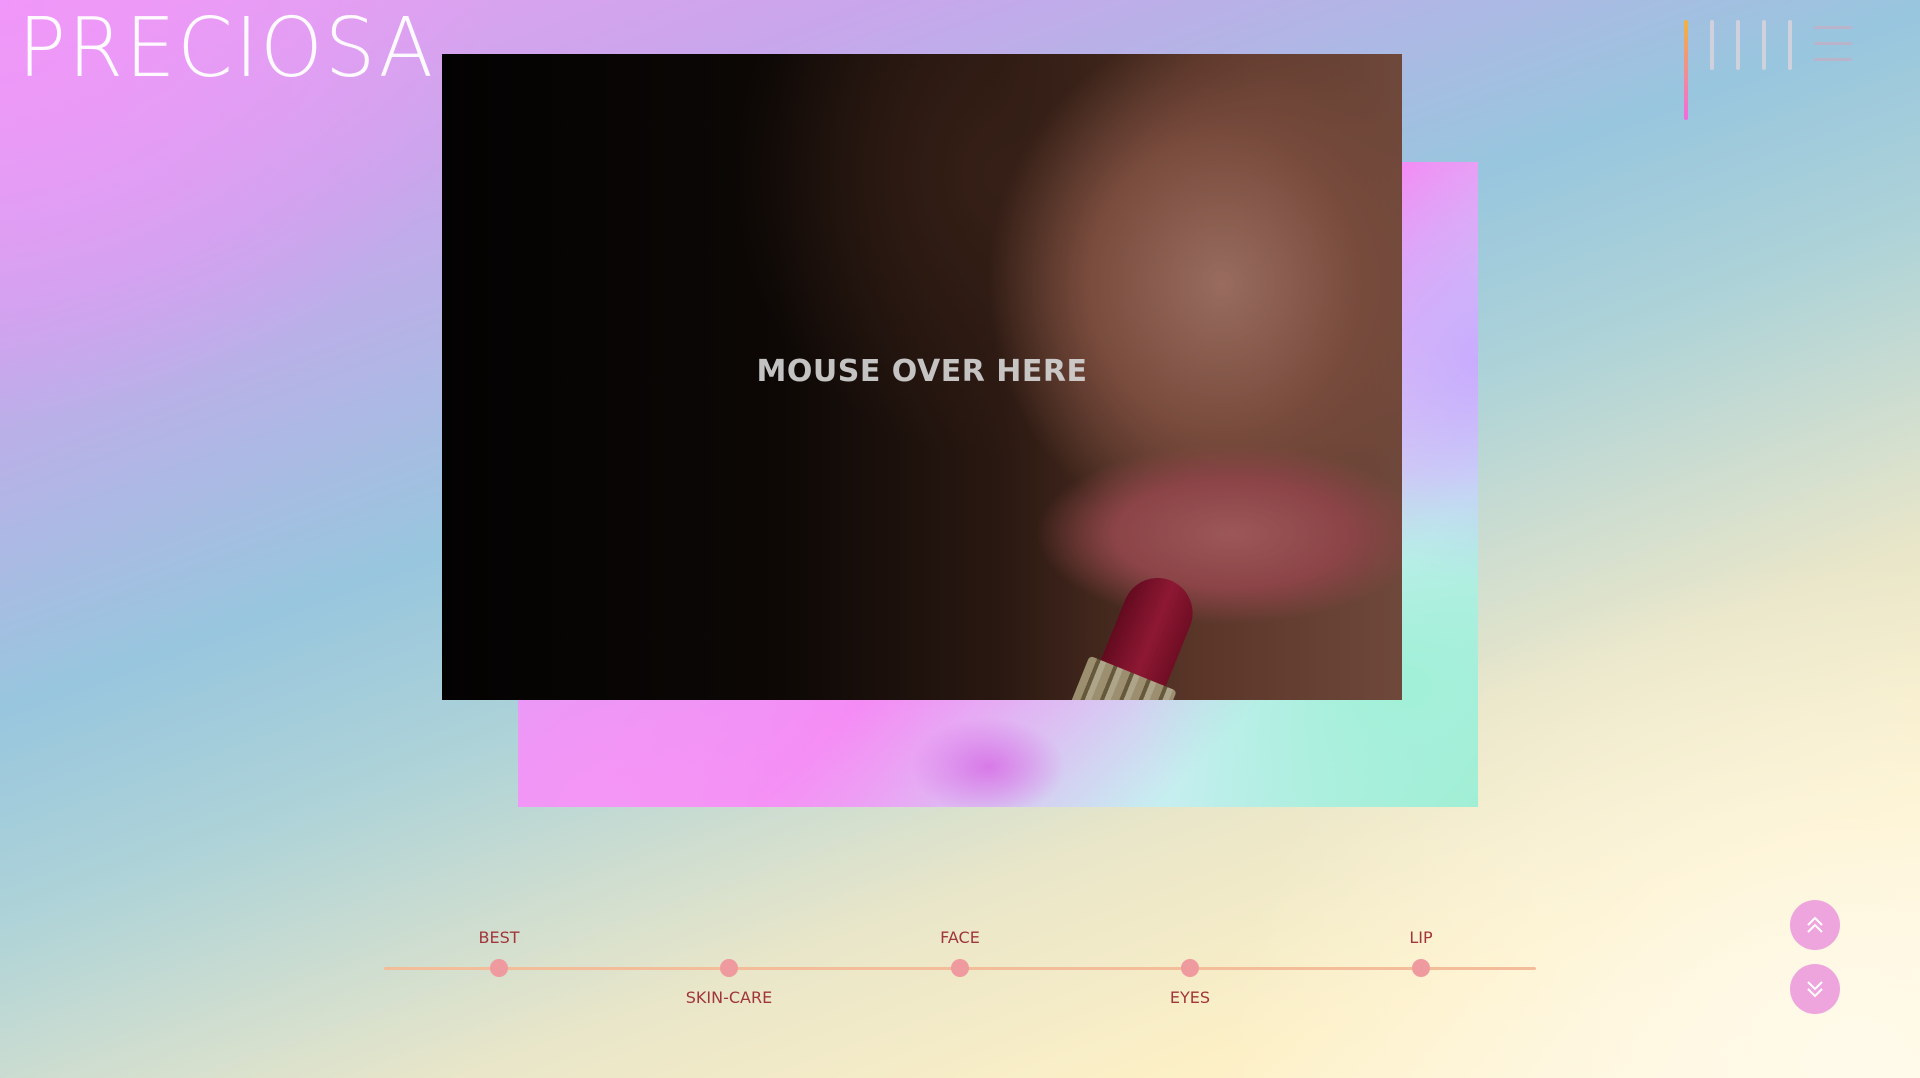  I want to click on timeline-item-face: FACE, so click(960, 965).